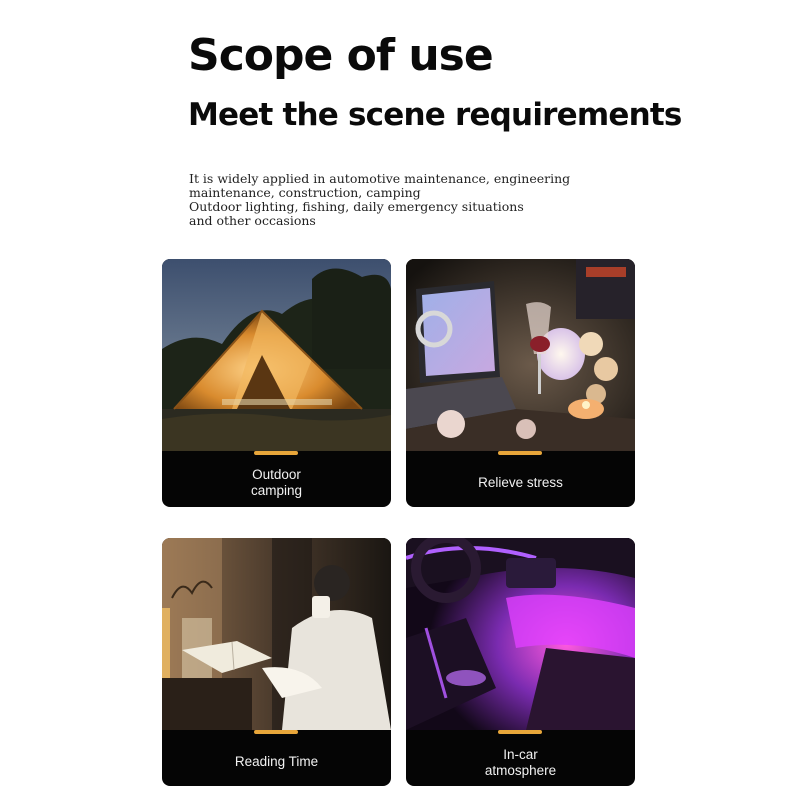  What do you see at coordinates (520, 355) in the screenshot?
I see `candle-laptop-photo` at bounding box center [520, 355].